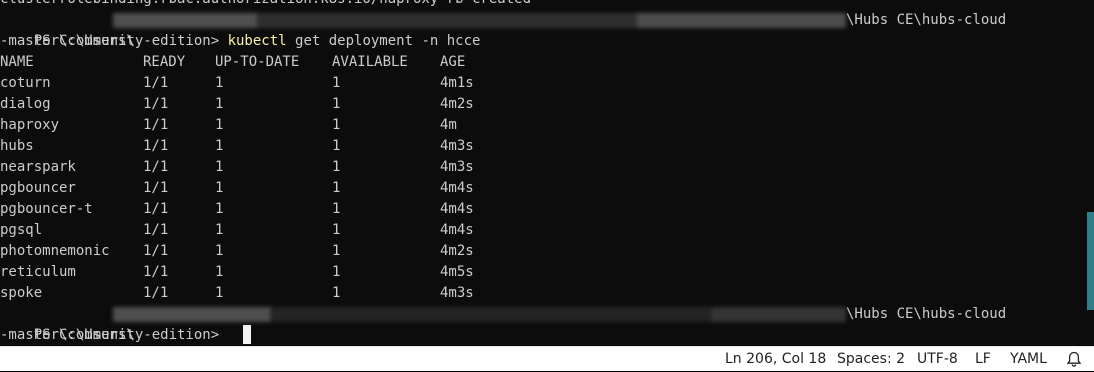 The width and height of the screenshot is (1094, 372). I want to click on cell-name: photomnemonic, so click(55, 251).